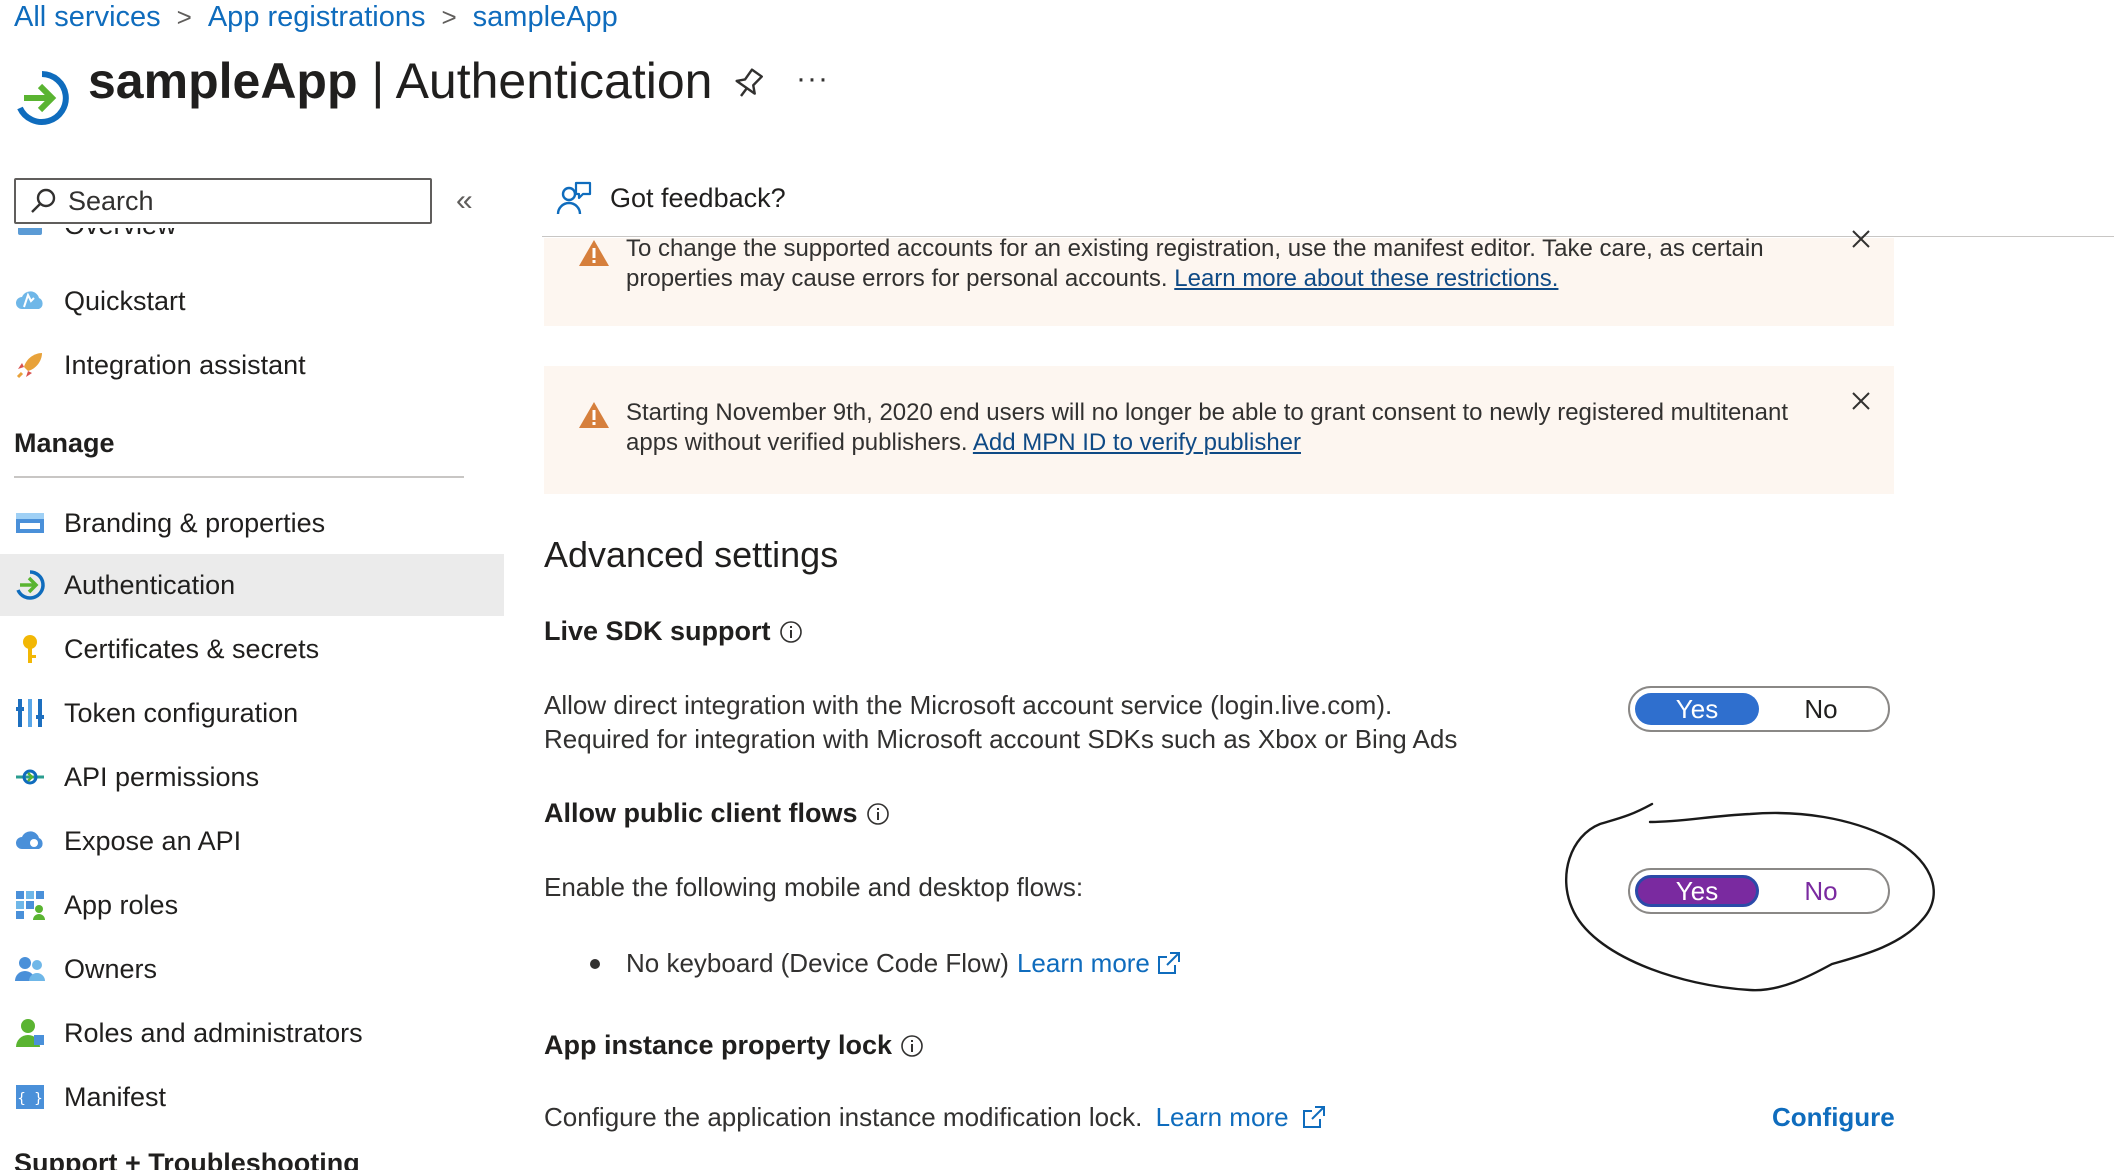  I want to click on rocket-icon, so click(29, 366).